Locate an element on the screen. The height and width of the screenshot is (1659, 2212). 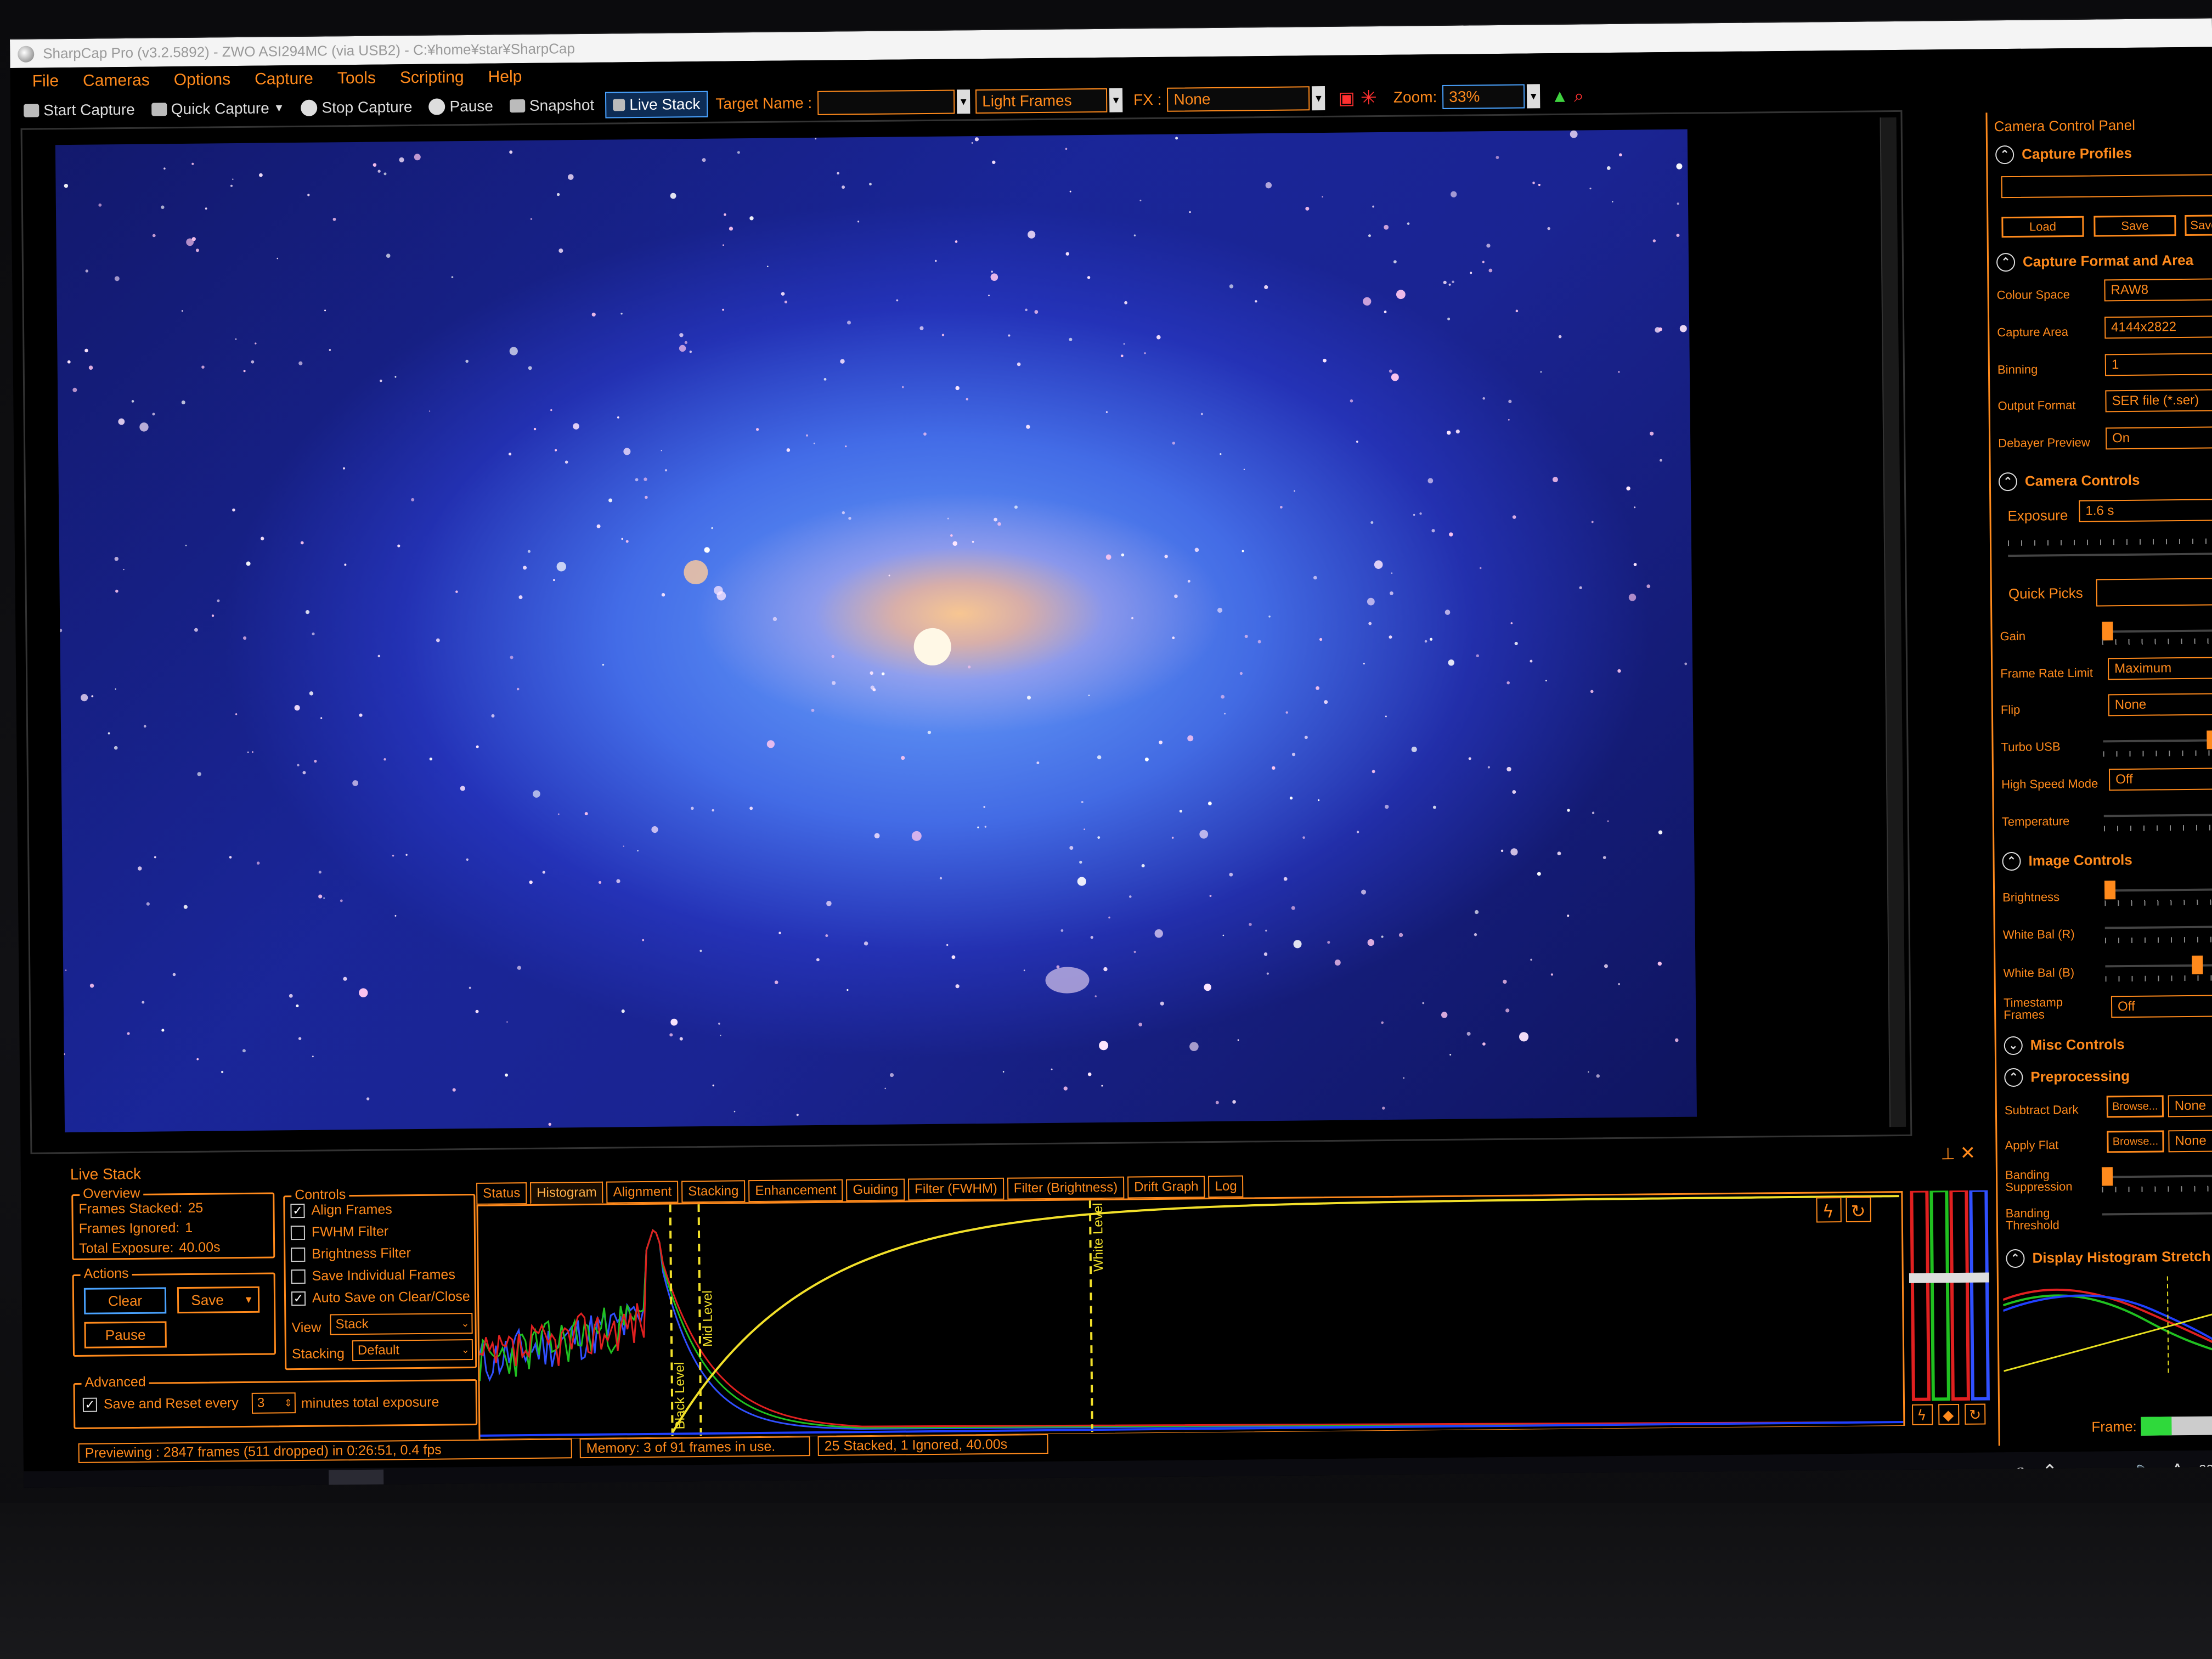
file-explorer-icon: ▬ is located at coordinates (228, 1486).